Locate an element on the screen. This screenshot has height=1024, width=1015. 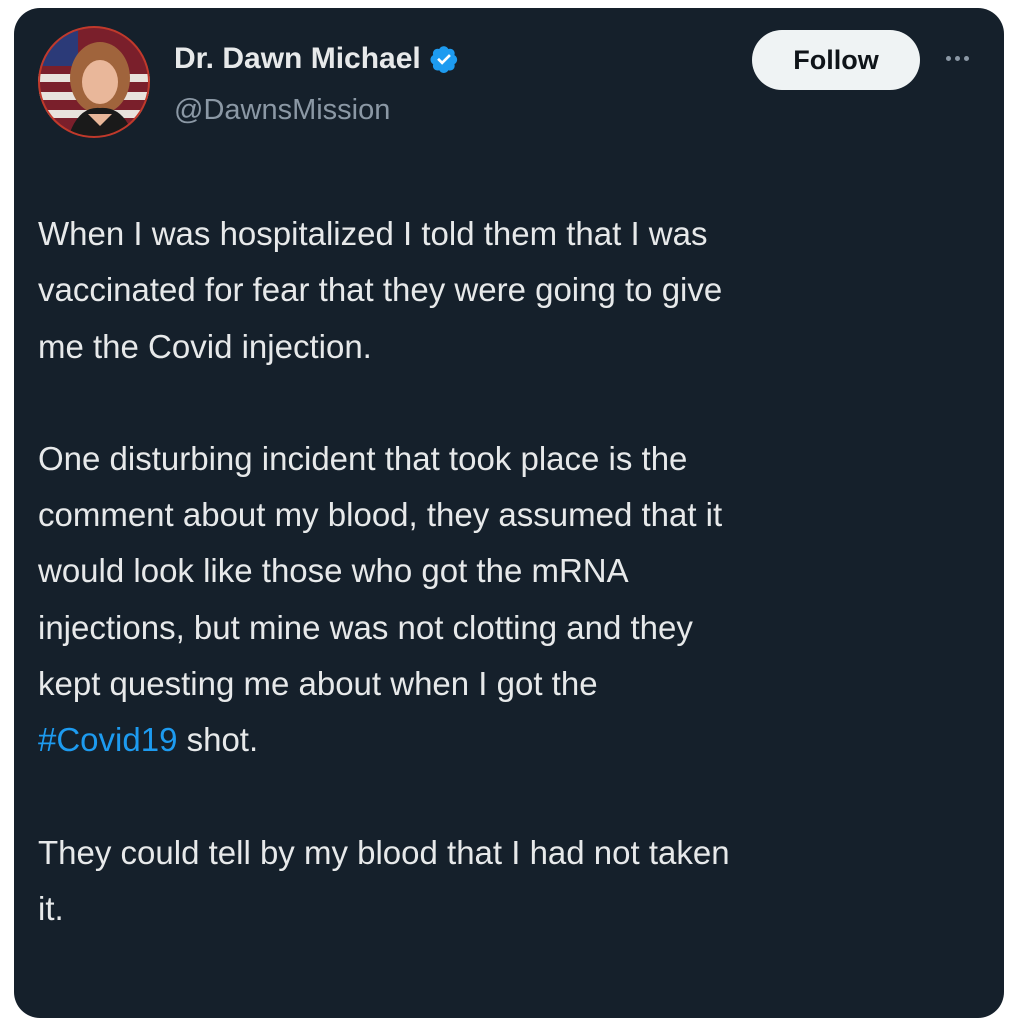
tweet-line: would look like those who got the mRNA is located at coordinates (333, 571).